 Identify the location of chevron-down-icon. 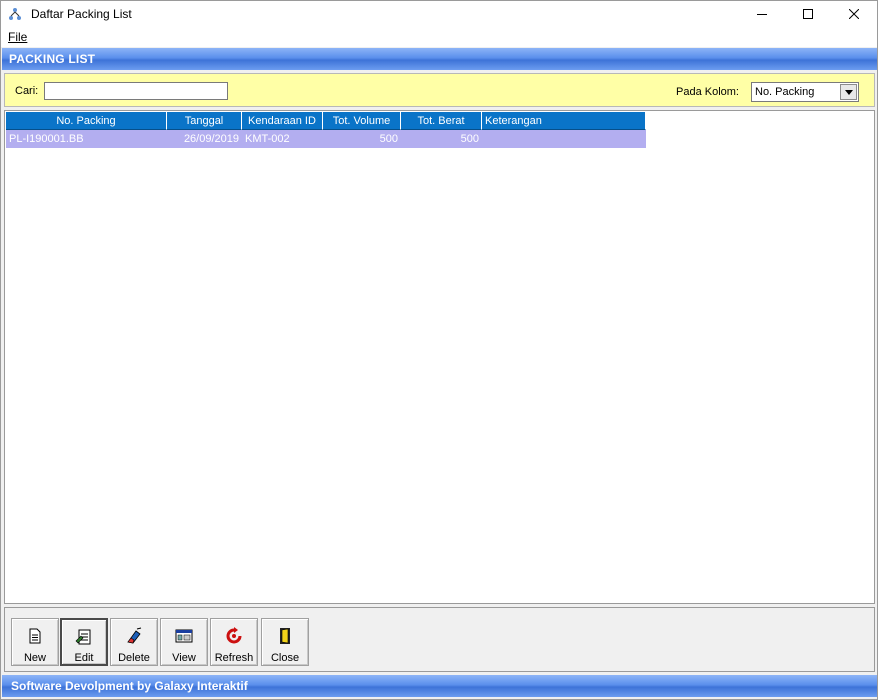
(848, 92).